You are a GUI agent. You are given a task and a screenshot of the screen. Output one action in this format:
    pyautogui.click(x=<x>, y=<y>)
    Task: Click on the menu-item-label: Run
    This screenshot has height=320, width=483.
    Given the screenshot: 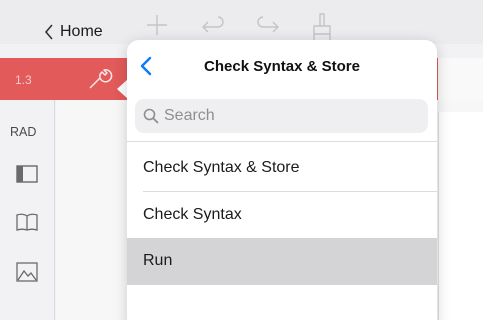 What is the action you would take?
    pyautogui.click(x=158, y=260)
    